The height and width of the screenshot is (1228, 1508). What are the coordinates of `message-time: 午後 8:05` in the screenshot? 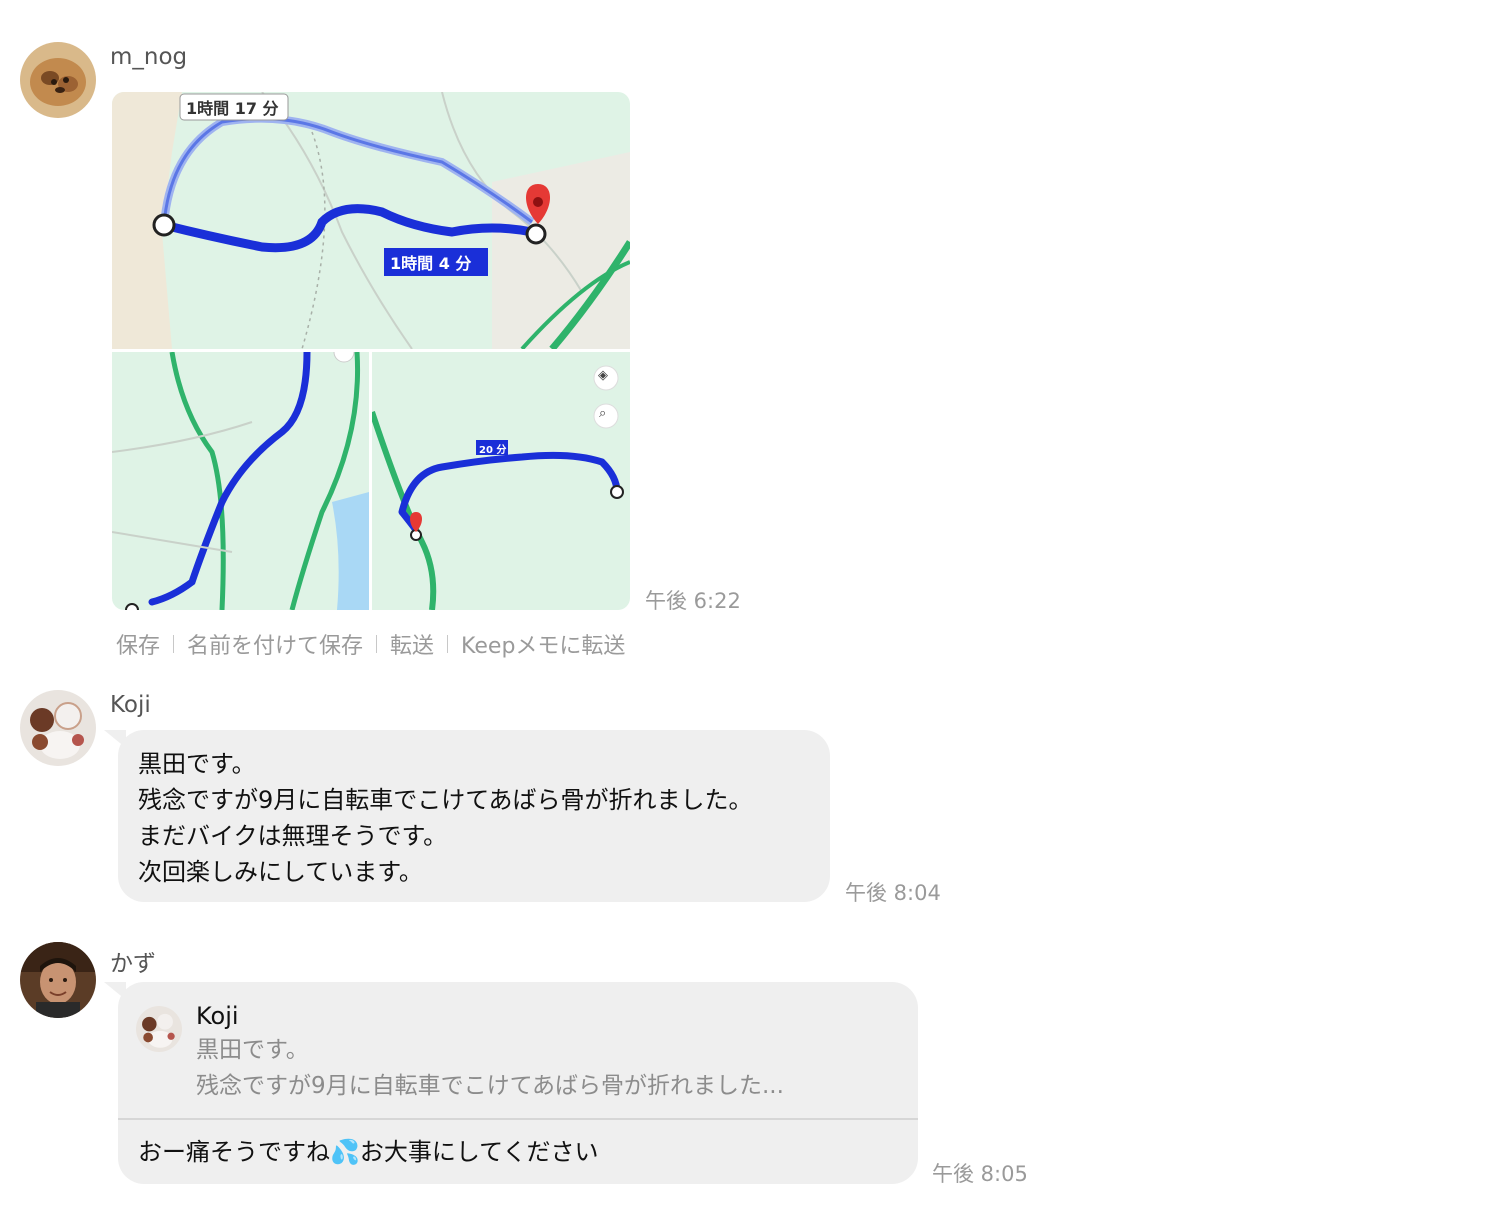 It's located at (980, 1174).